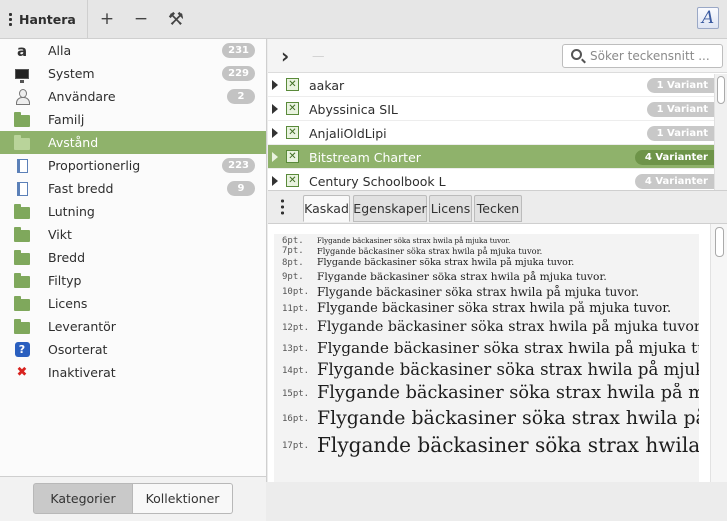 The width and height of the screenshot is (727, 521). I want to click on preview-scroll-thumb, so click(719, 242).